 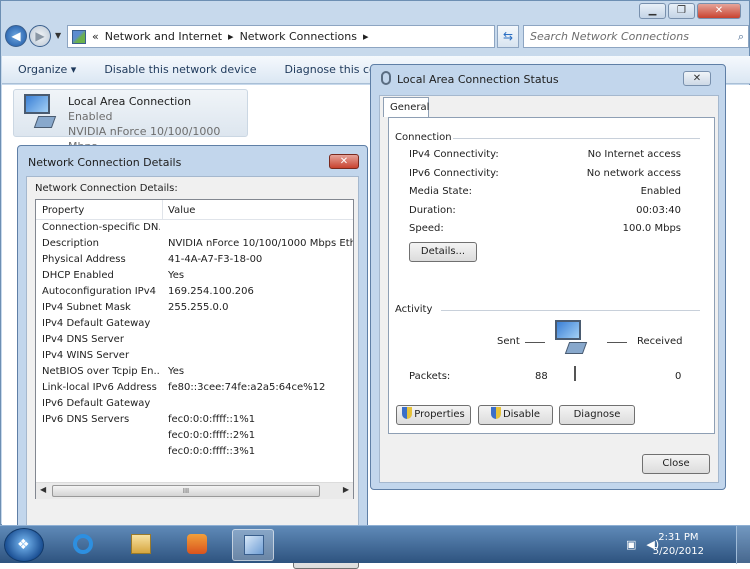 I want to click on forward-button: ▶, so click(x=40, y=36).